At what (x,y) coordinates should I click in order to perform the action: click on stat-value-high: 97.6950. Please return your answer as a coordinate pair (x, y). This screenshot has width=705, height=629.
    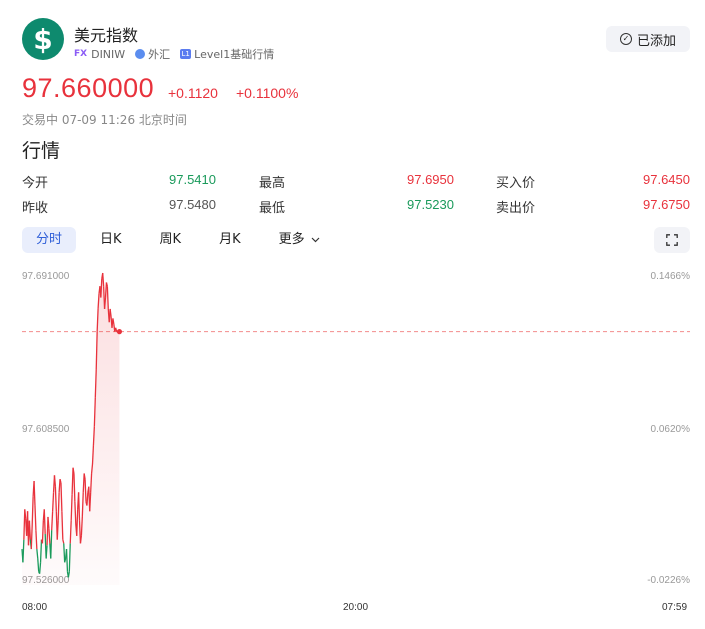
    Looking at the image, I should click on (430, 179).